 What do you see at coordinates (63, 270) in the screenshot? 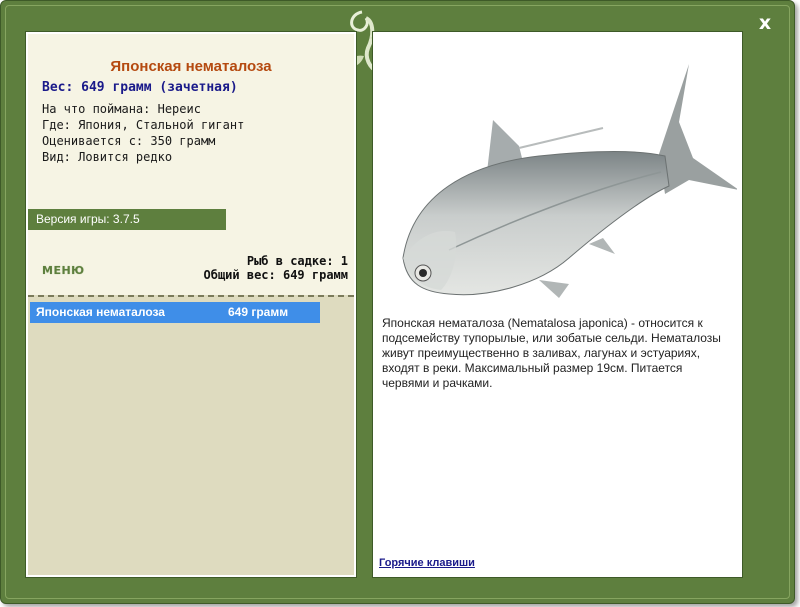
I see `menu-button: МЕНЮ` at bounding box center [63, 270].